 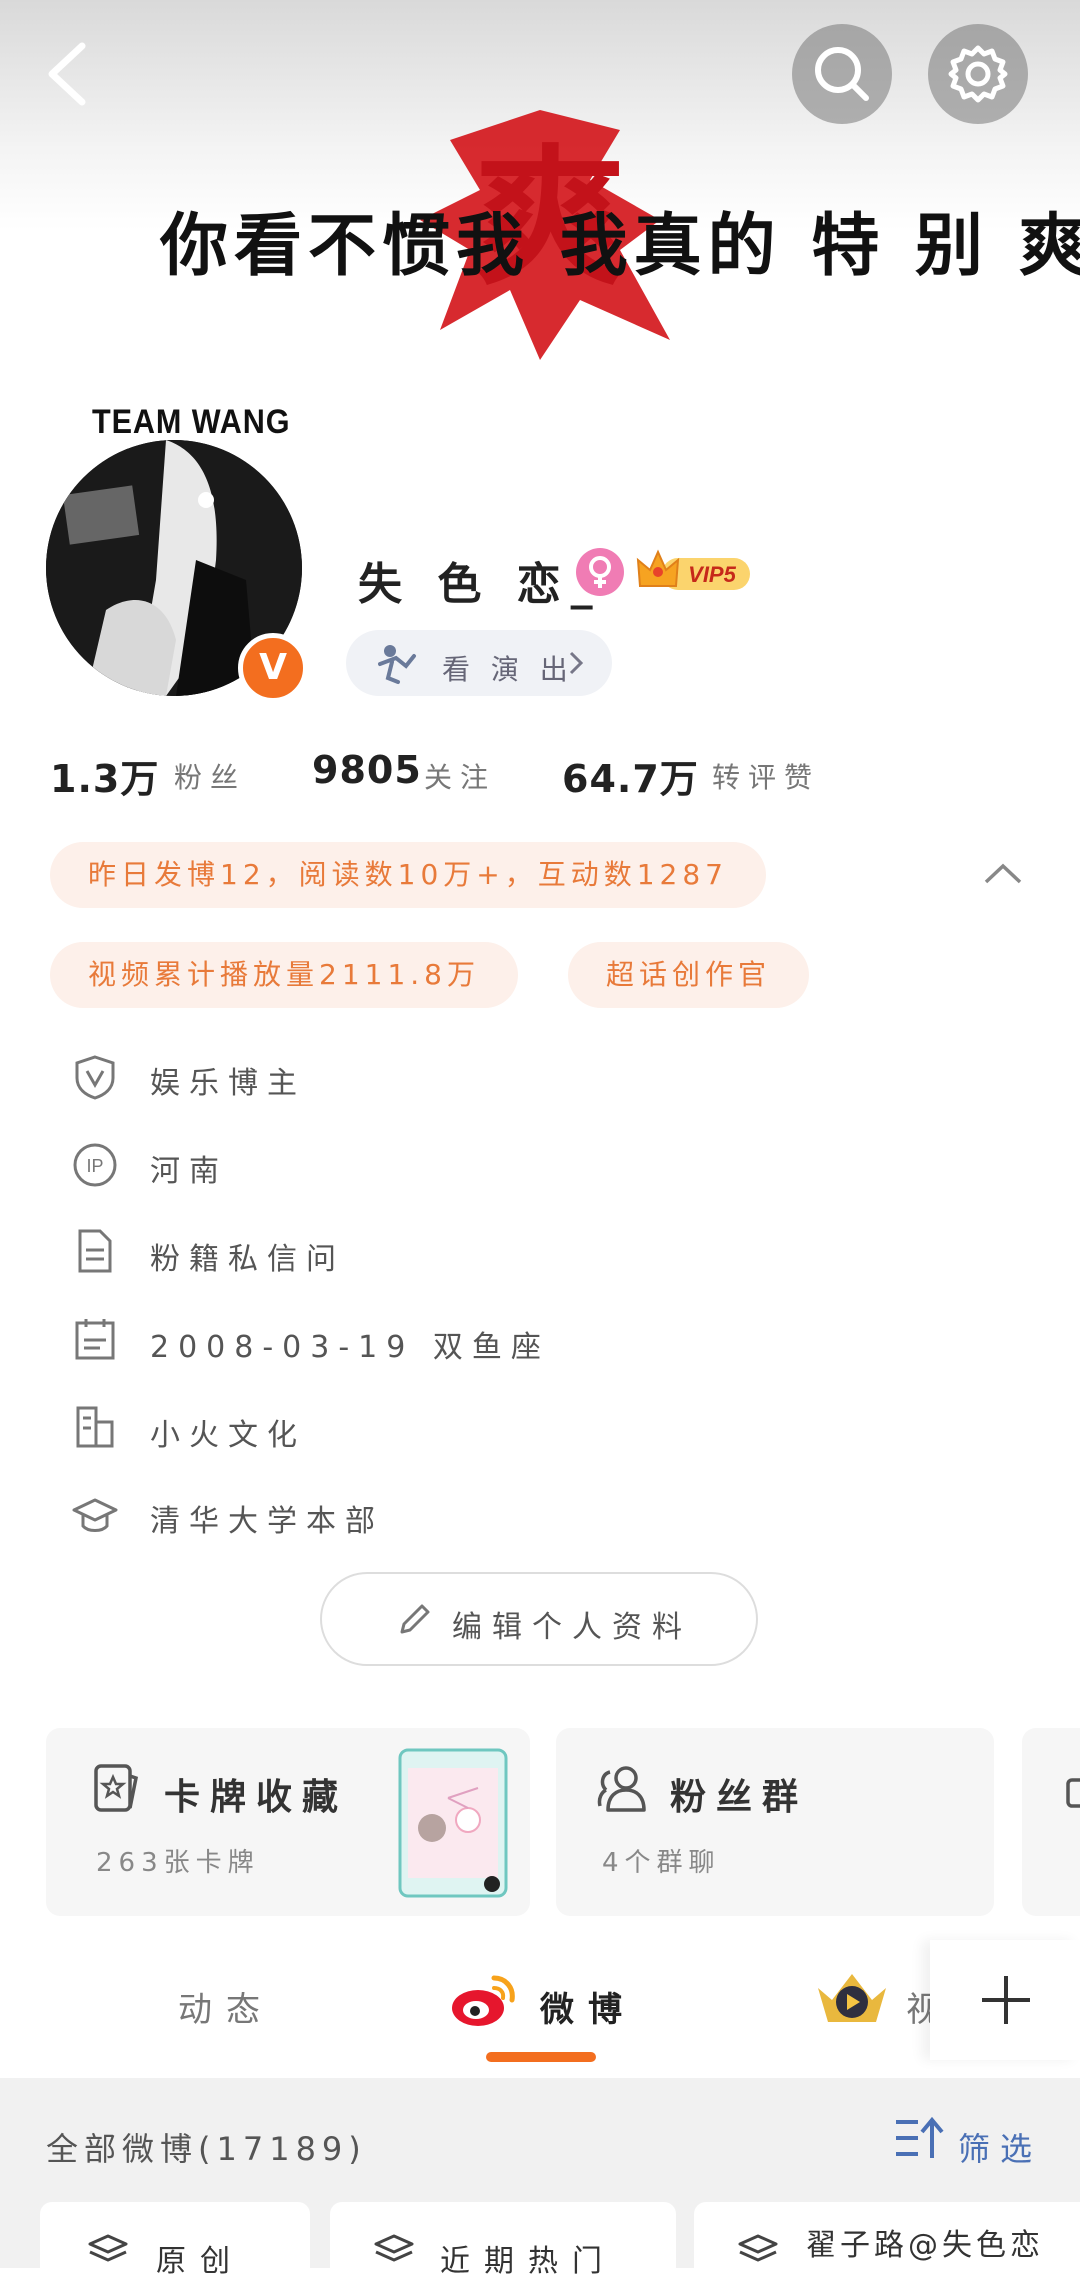 I want to click on info-ip-location: 河南, so click(x=189, y=1171).